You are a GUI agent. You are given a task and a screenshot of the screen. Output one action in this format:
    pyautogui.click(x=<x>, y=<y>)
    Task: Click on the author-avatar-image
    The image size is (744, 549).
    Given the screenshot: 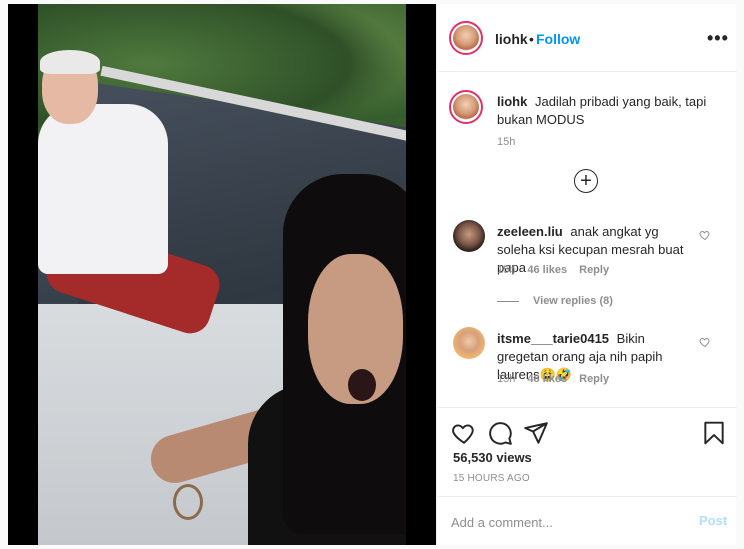 What is the action you would take?
    pyautogui.click(x=466, y=38)
    